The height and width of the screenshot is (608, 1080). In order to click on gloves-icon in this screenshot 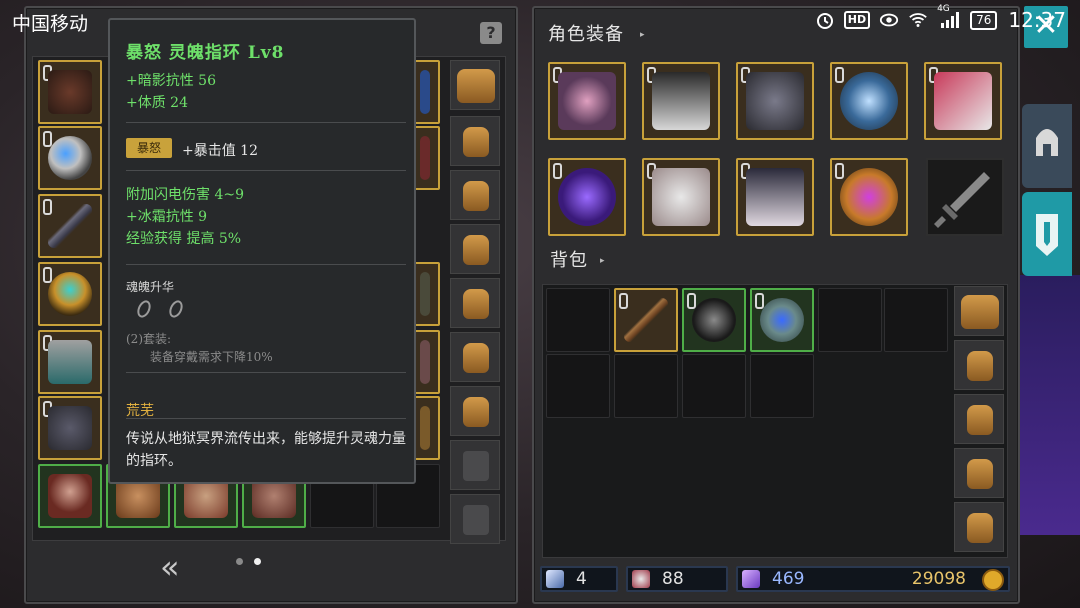, I will do `click(681, 197)`.